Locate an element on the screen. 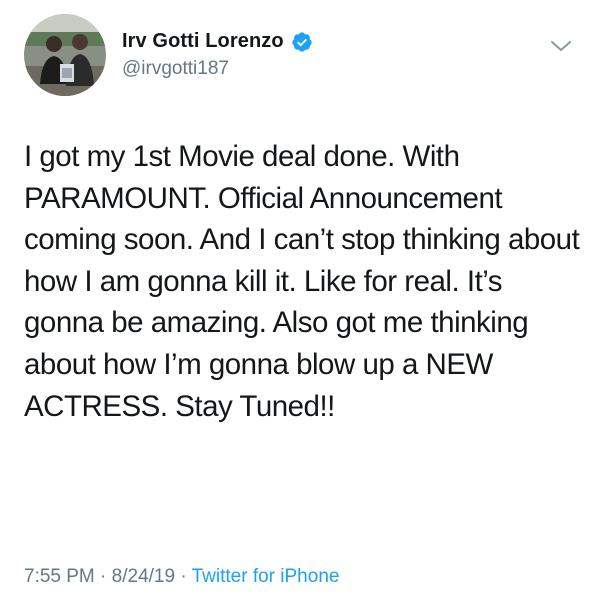 This screenshot has height=595, width=595. author-row: Irv Gotti Lorenzo is located at coordinates (217, 41).